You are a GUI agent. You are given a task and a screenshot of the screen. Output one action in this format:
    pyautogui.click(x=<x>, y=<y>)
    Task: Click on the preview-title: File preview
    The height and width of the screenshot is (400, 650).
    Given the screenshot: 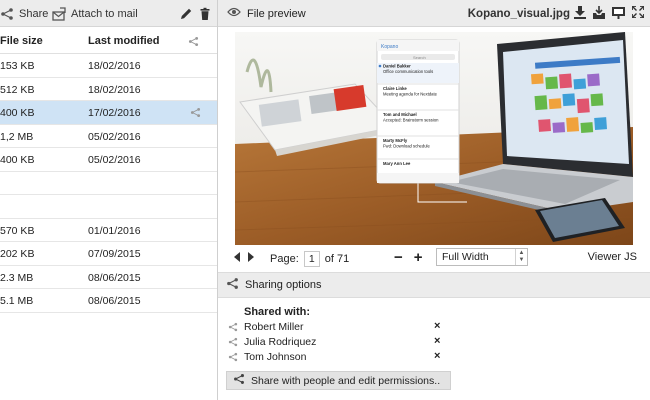 What is the action you would take?
    pyautogui.click(x=266, y=13)
    